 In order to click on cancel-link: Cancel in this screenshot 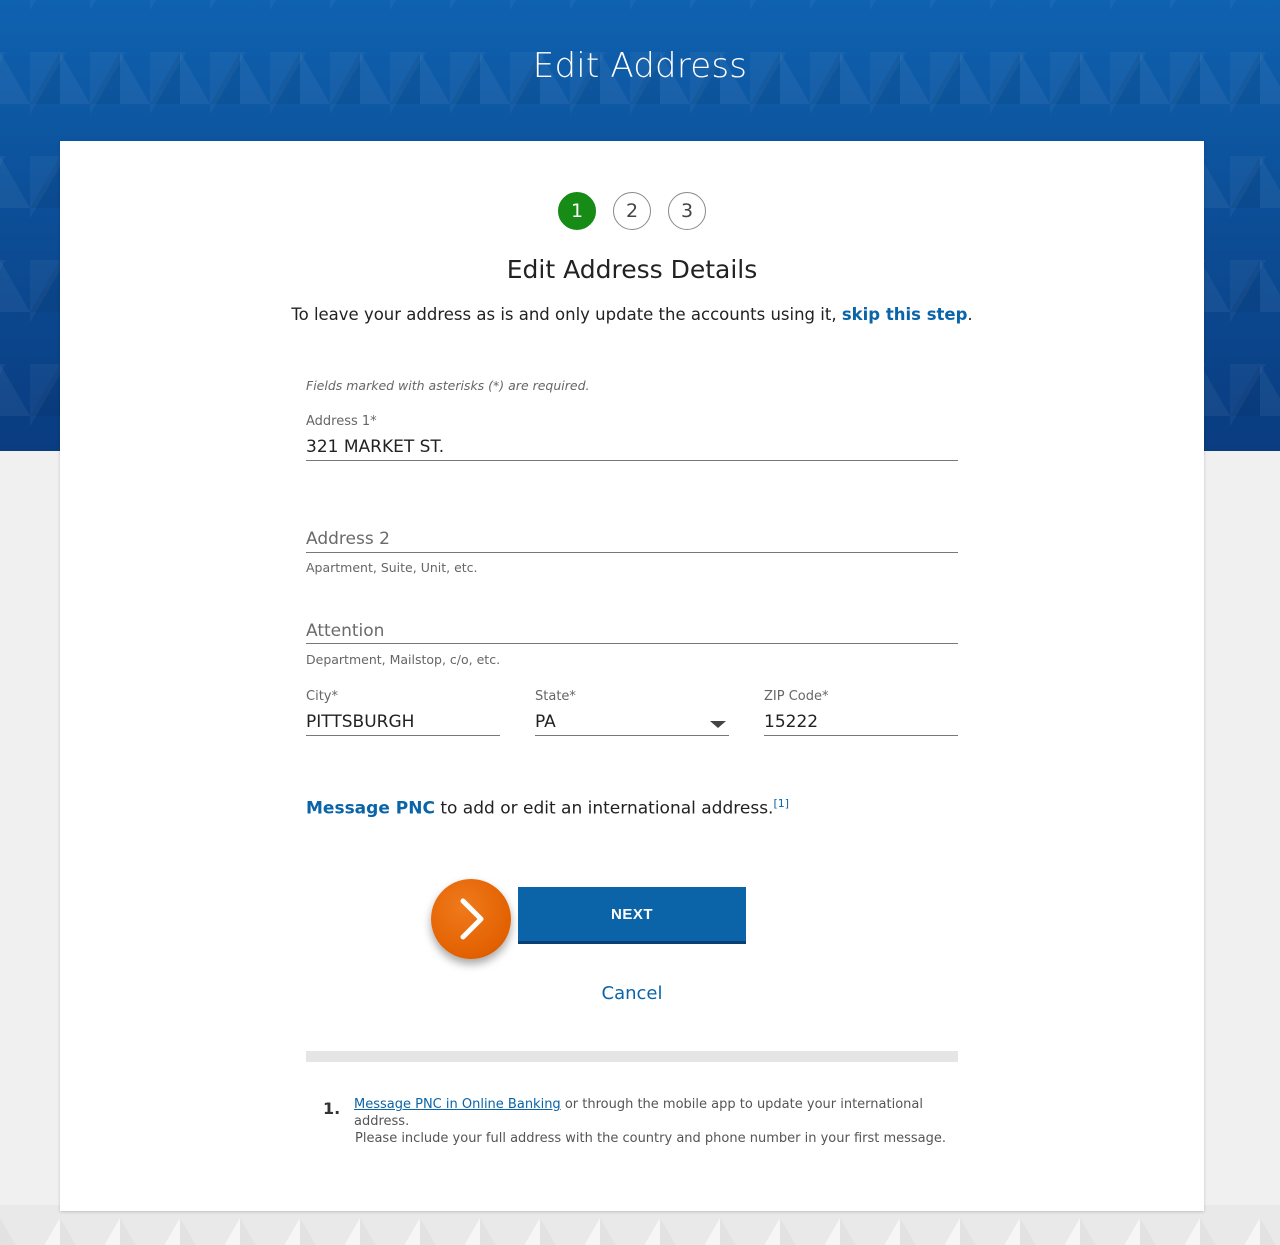, I will do `click(632, 993)`.